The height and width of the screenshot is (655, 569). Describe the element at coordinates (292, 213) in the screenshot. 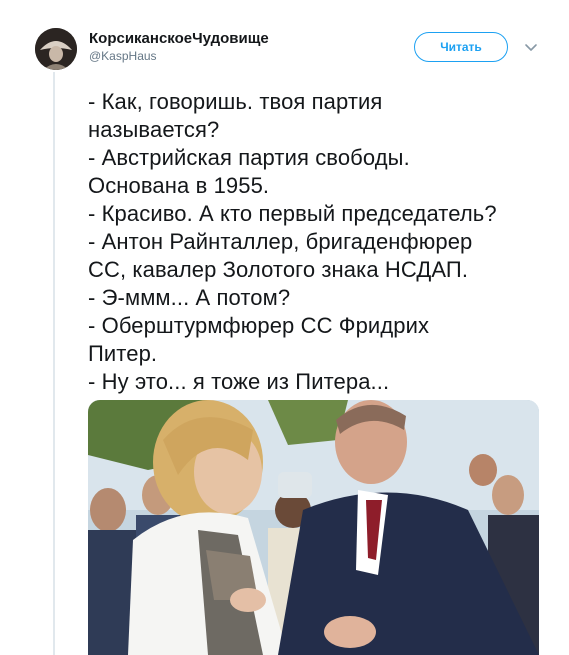

I see `tweet-line: - Красиво. А кто первый председатель?` at that location.